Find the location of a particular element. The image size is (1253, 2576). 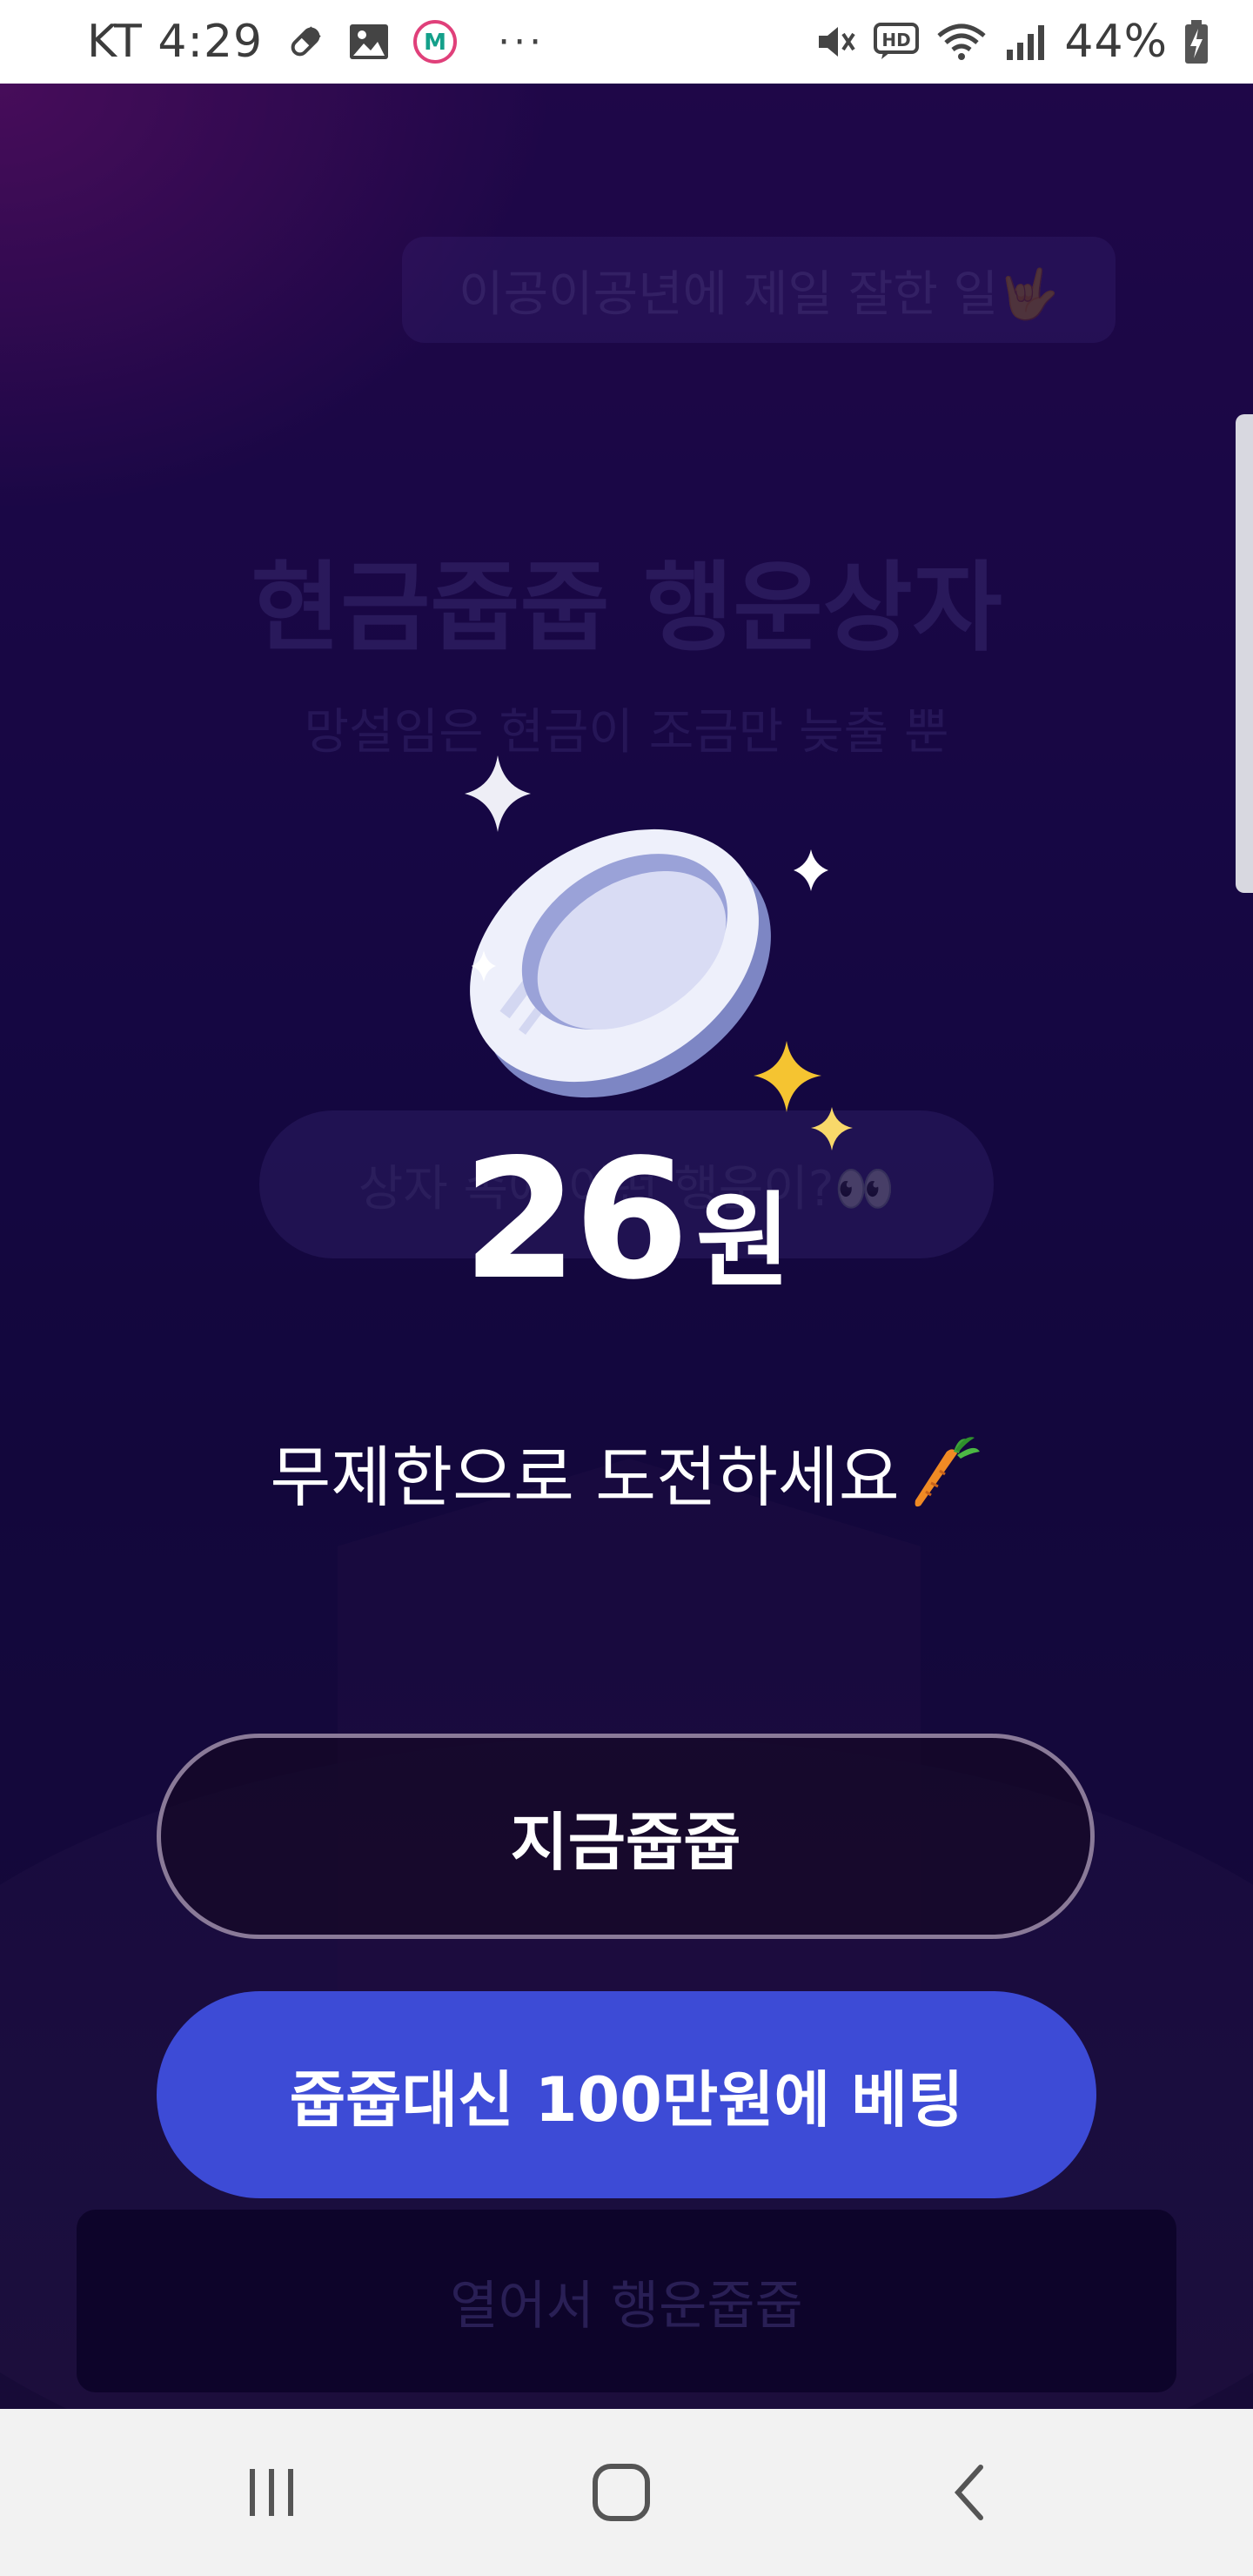

reward-message-text: 무제한으로 도전하세요 is located at coordinates (585, 1478).